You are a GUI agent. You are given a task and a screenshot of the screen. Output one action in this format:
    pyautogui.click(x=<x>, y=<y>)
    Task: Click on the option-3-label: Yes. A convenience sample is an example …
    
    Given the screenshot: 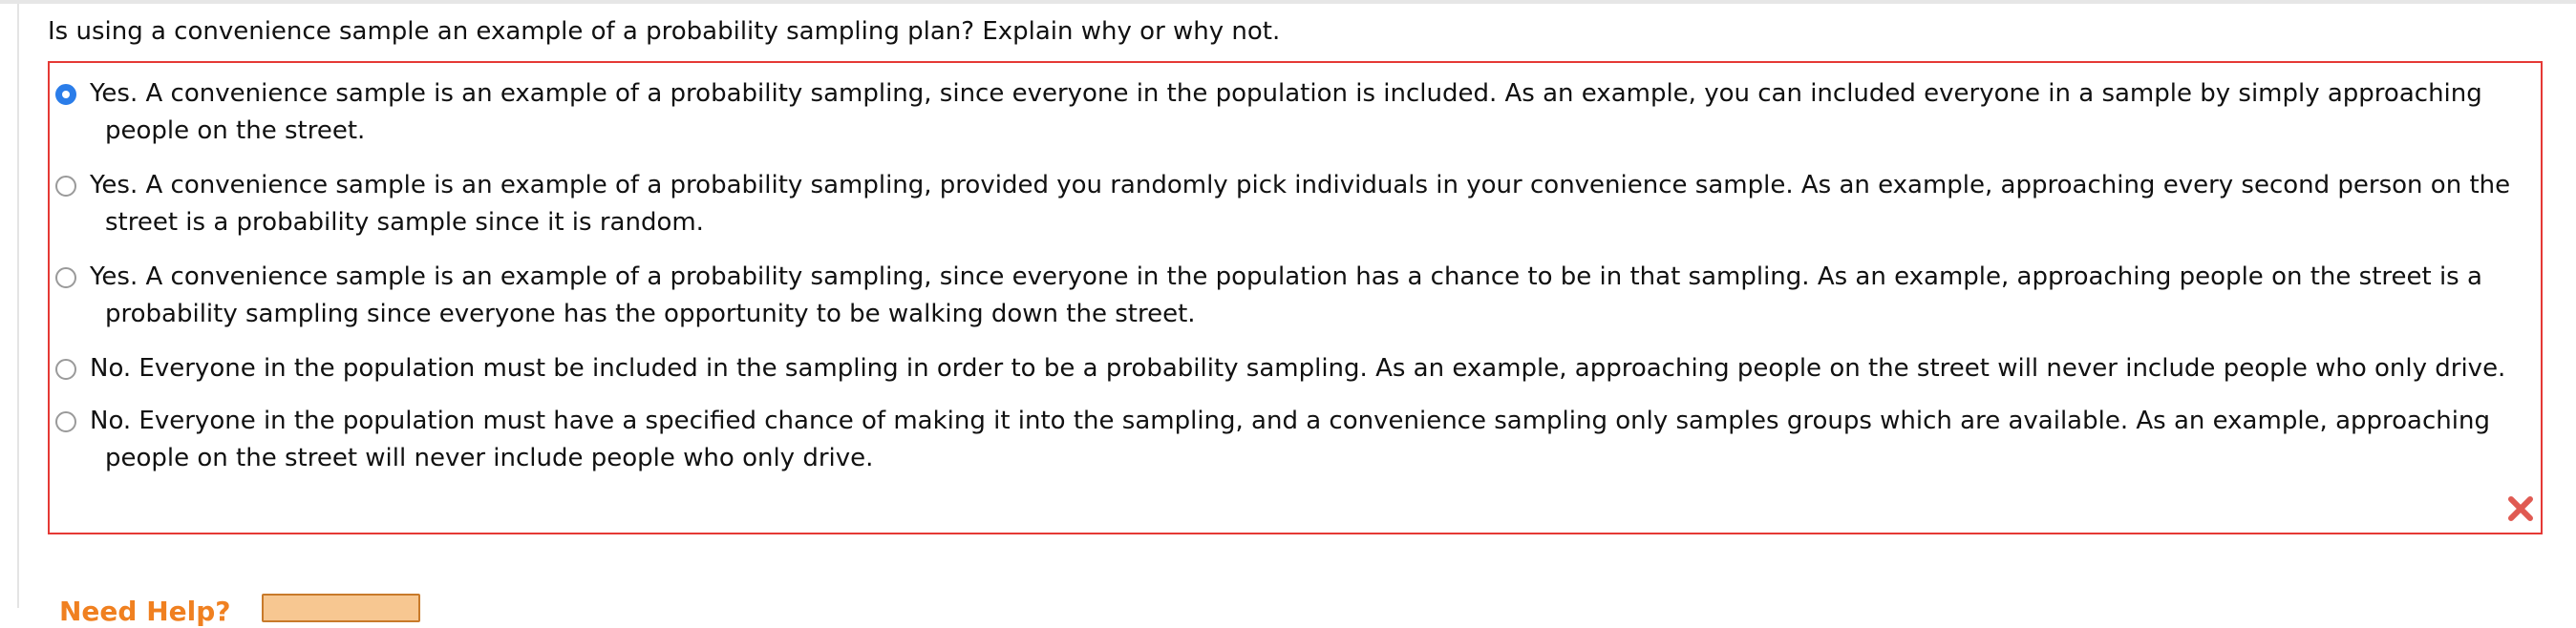 What is the action you would take?
    pyautogui.click(x=1320, y=296)
    